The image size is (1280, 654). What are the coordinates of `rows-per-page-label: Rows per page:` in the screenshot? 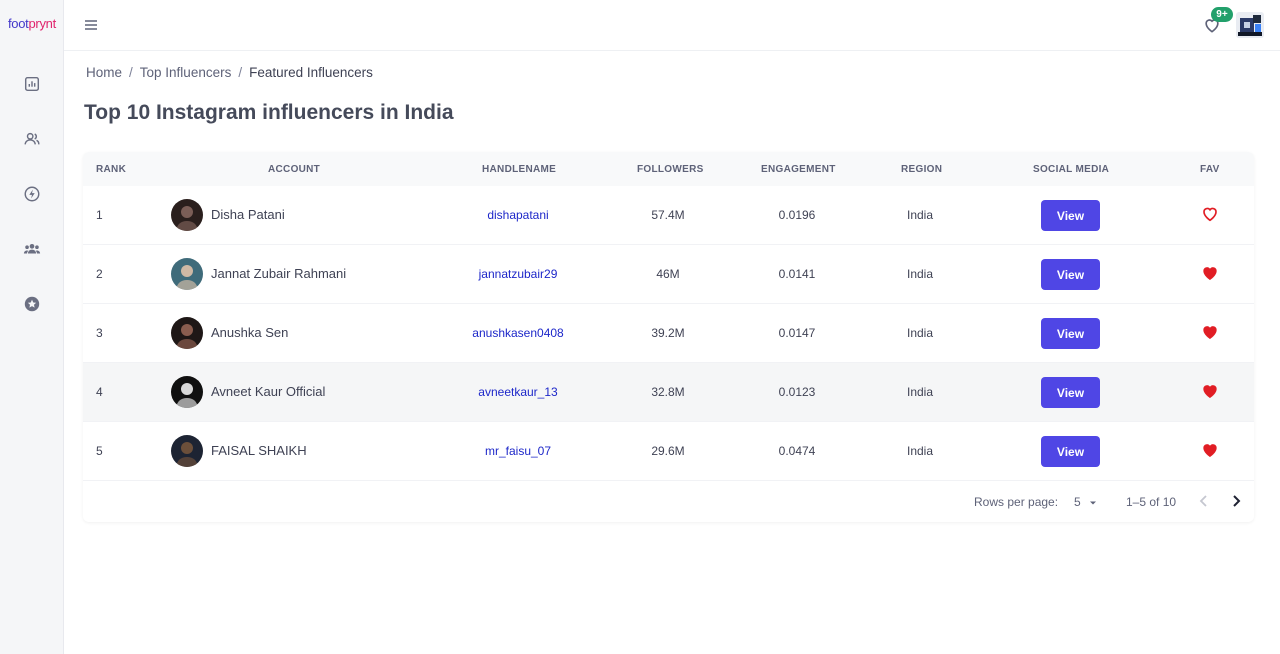 It's located at (1016, 502).